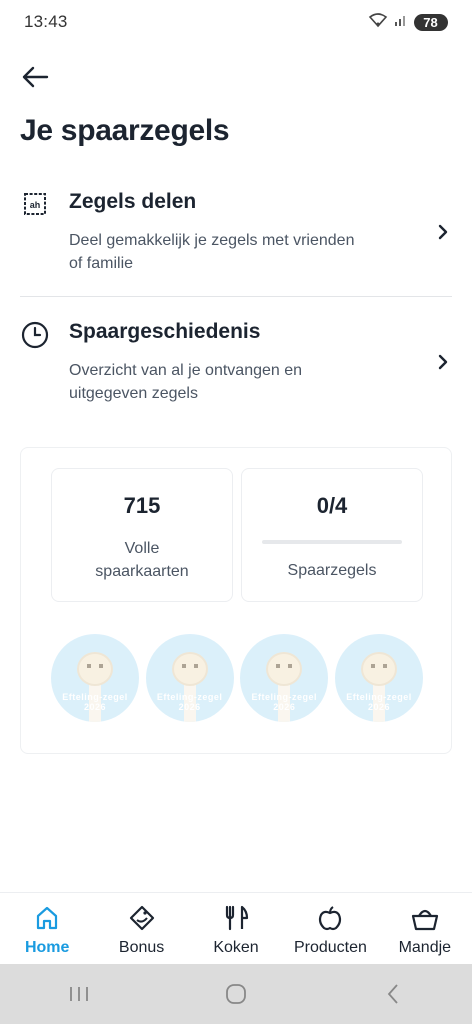 The height and width of the screenshot is (1024, 472). Describe the element at coordinates (425, 918) in the screenshot. I see `basket-icon` at that location.